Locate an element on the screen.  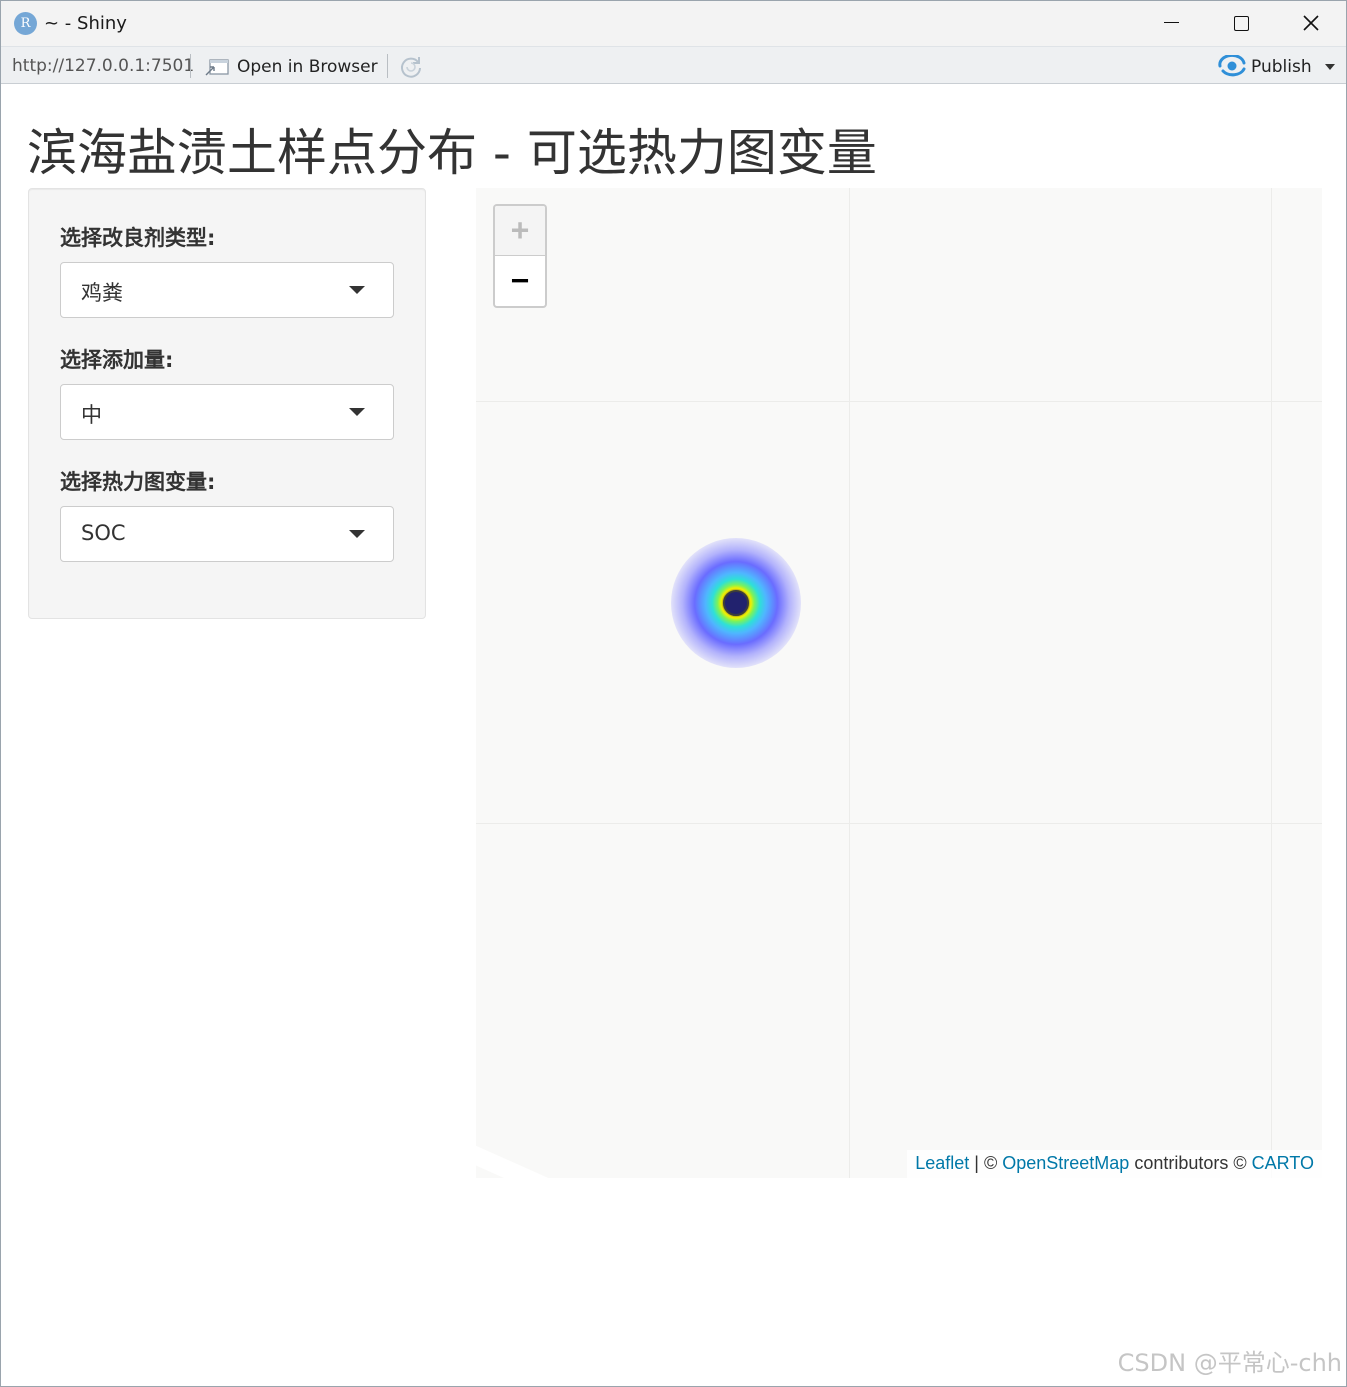
attribution-contributors: contributors © is located at coordinates (1190, 1163).